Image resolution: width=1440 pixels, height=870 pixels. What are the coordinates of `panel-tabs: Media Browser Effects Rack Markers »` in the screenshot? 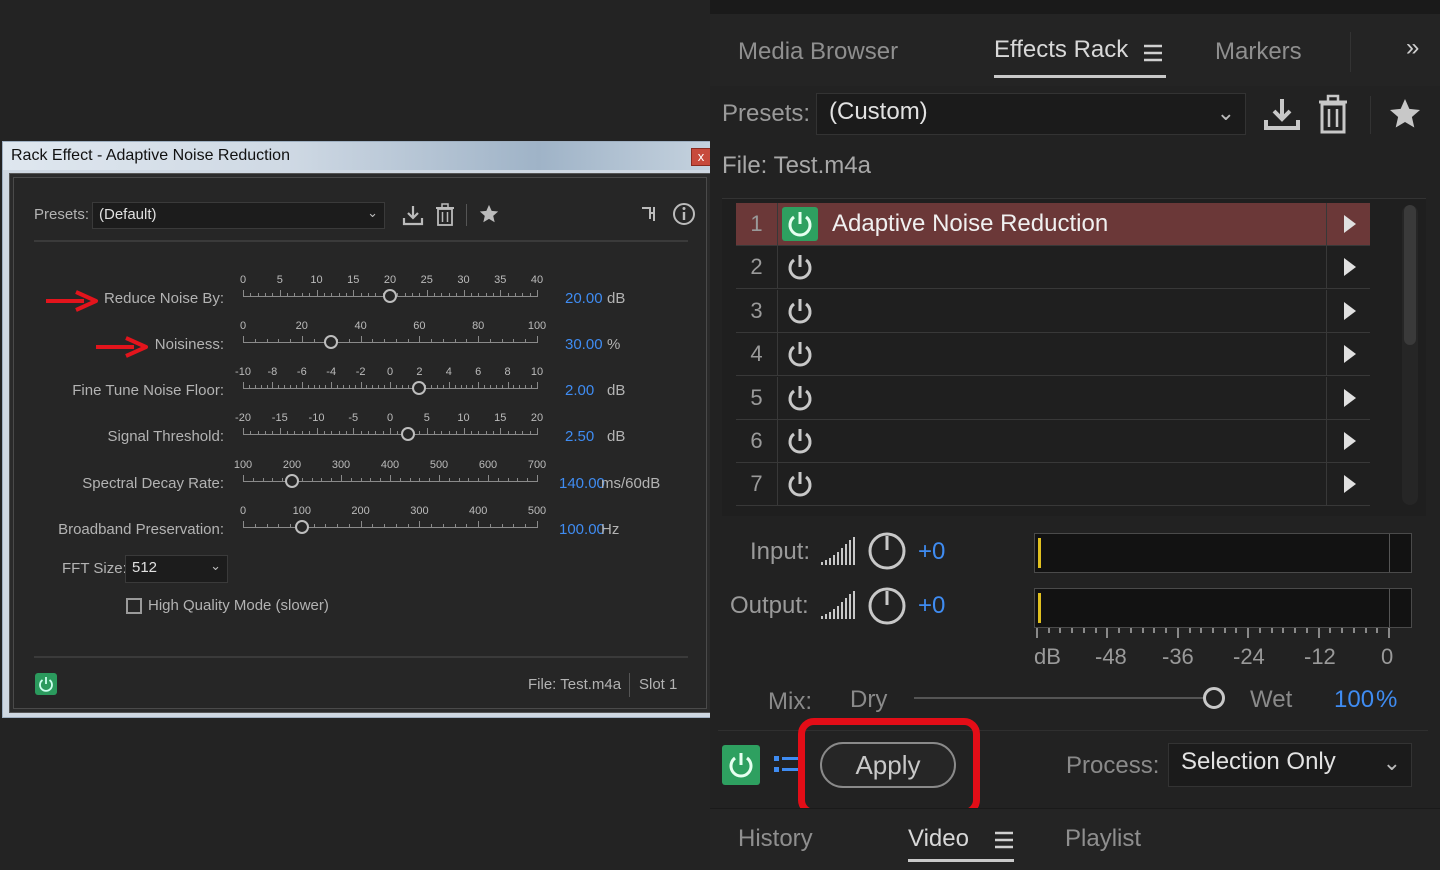 It's located at (1075, 50).